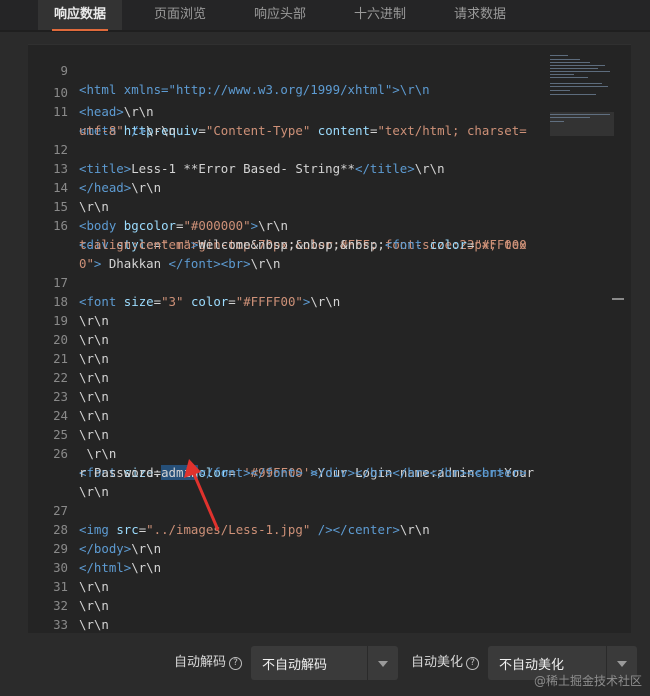 The height and width of the screenshot is (696, 650). I want to click on code-line: 21 \r\n, so click(68, 357).